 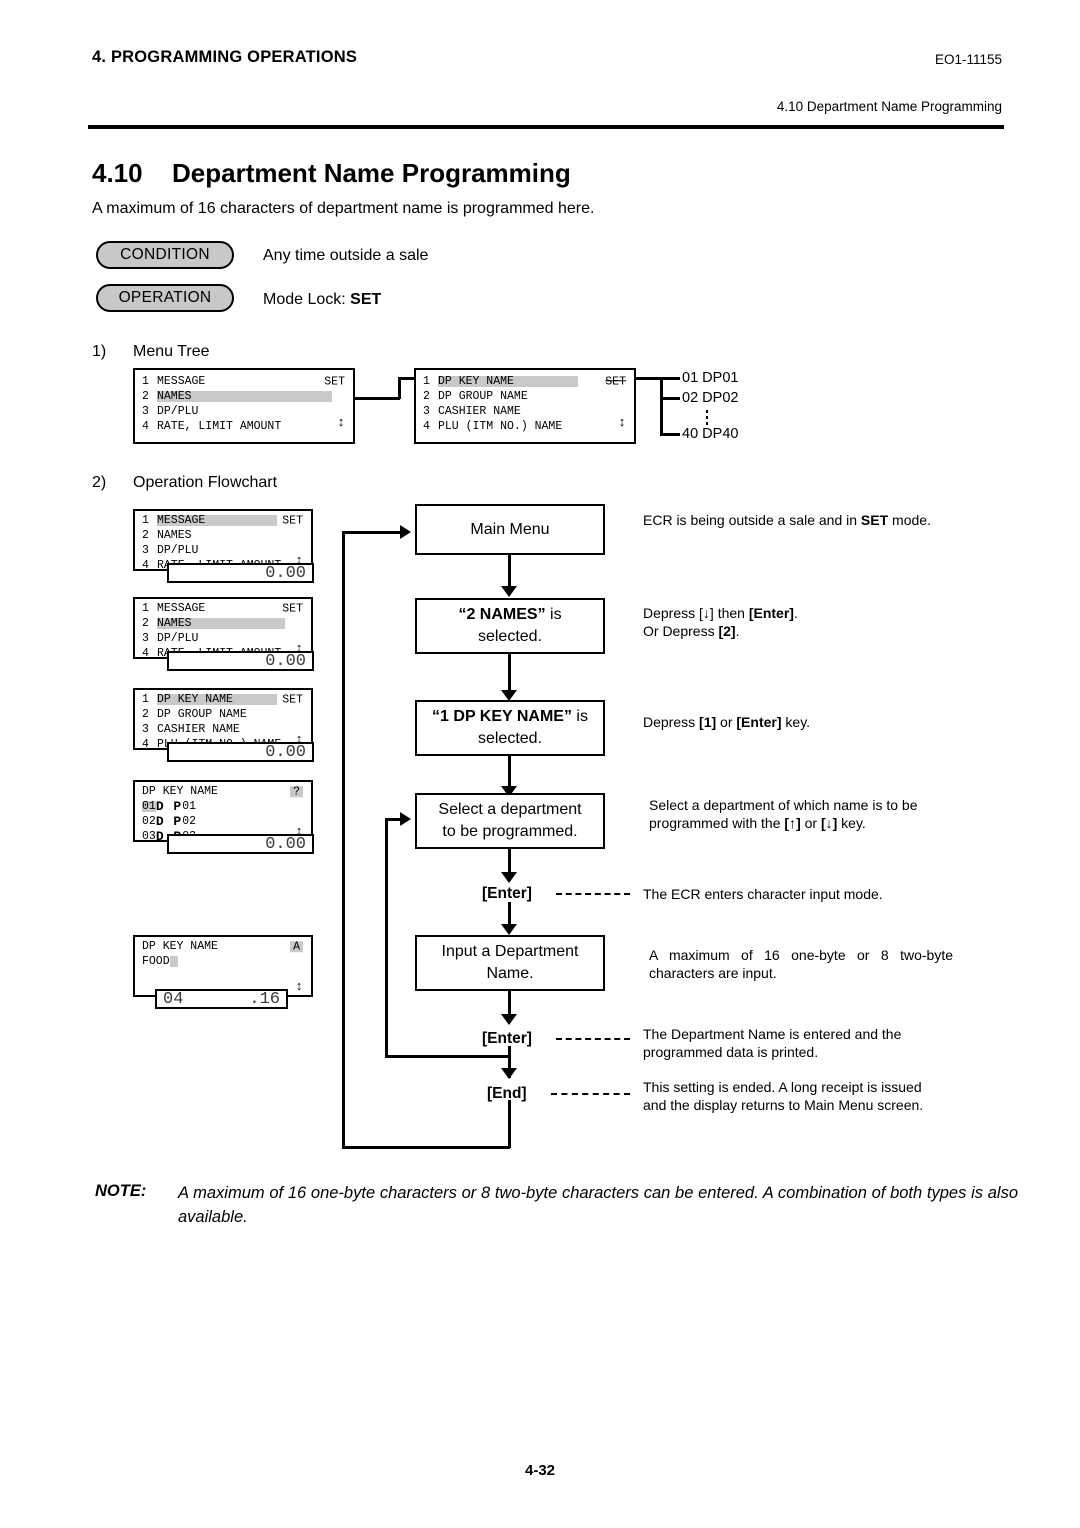 I want to click on text-cursor, so click(x=173, y=961).